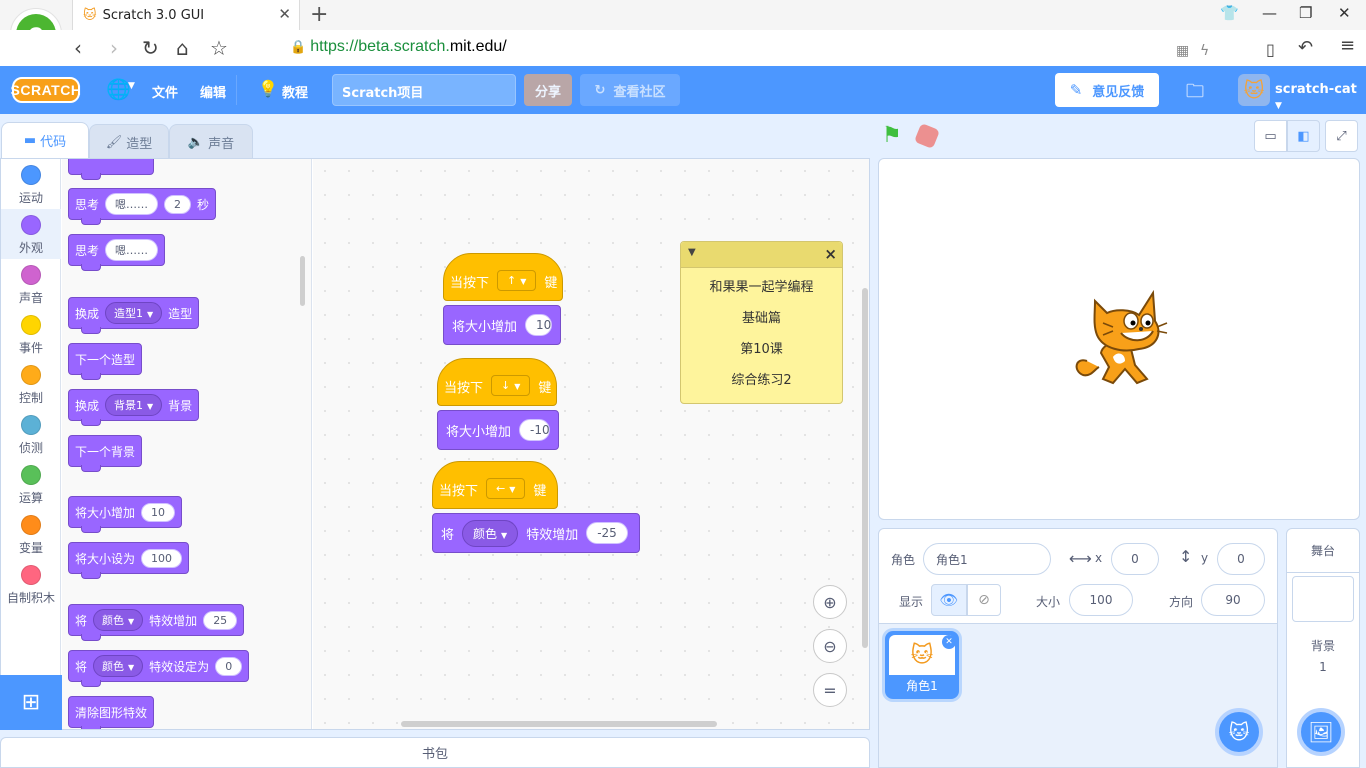 The height and width of the screenshot is (768, 1366). I want to click on minimize-icon: —, so click(1269, 13).